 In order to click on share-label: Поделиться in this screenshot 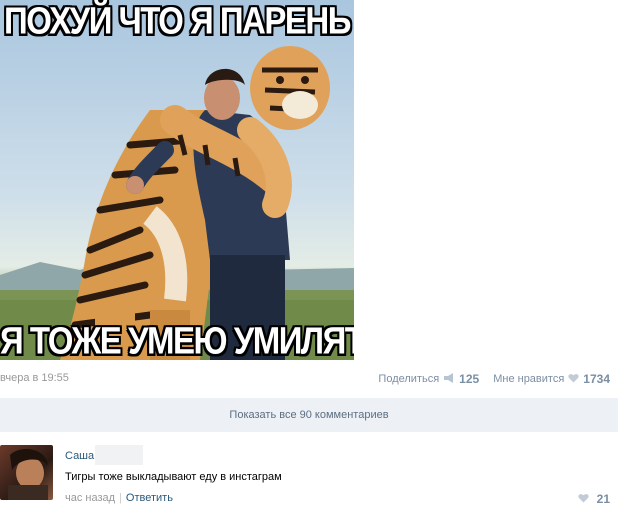, I will do `click(409, 379)`.